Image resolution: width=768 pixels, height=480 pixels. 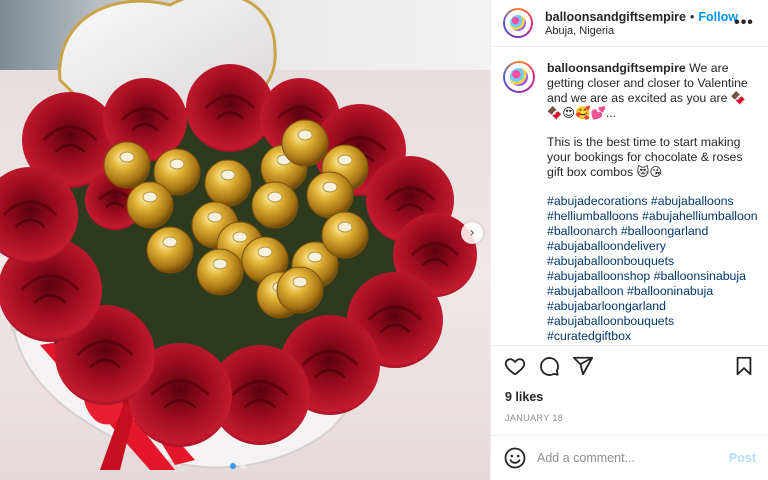 I want to click on comment-icon, so click(x=549, y=366).